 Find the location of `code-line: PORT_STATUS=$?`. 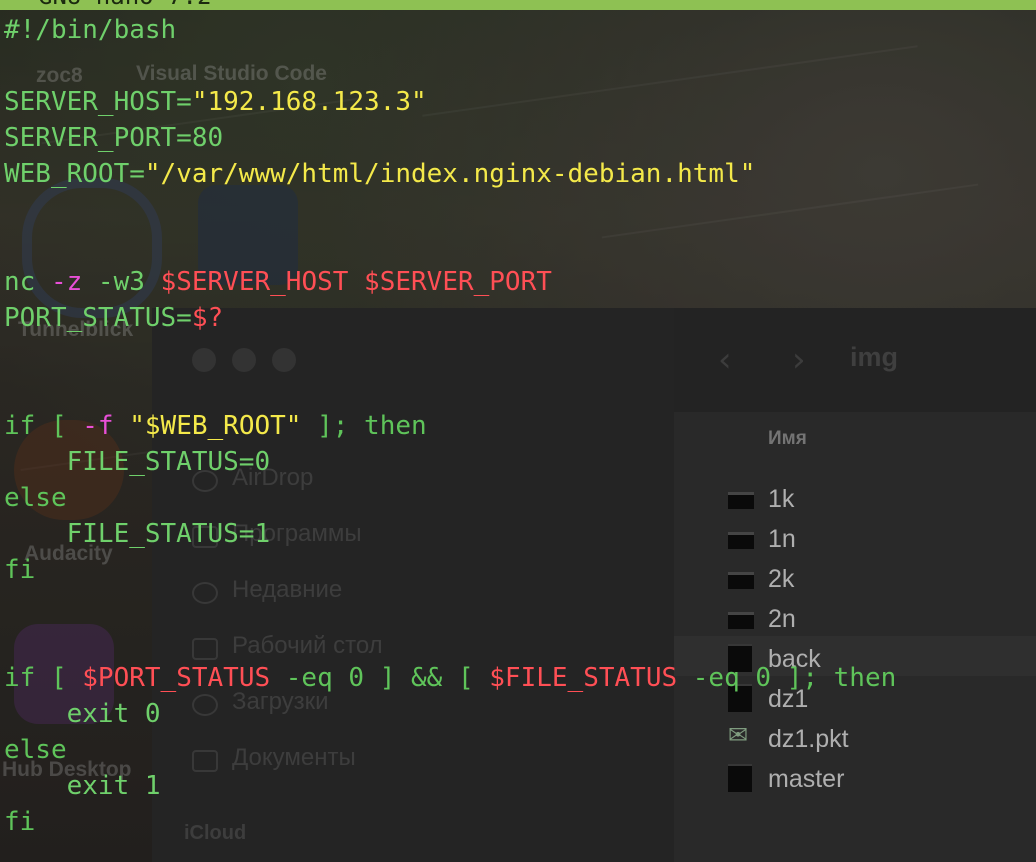

code-line: PORT_STATUS=$? is located at coordinates (450, 318).